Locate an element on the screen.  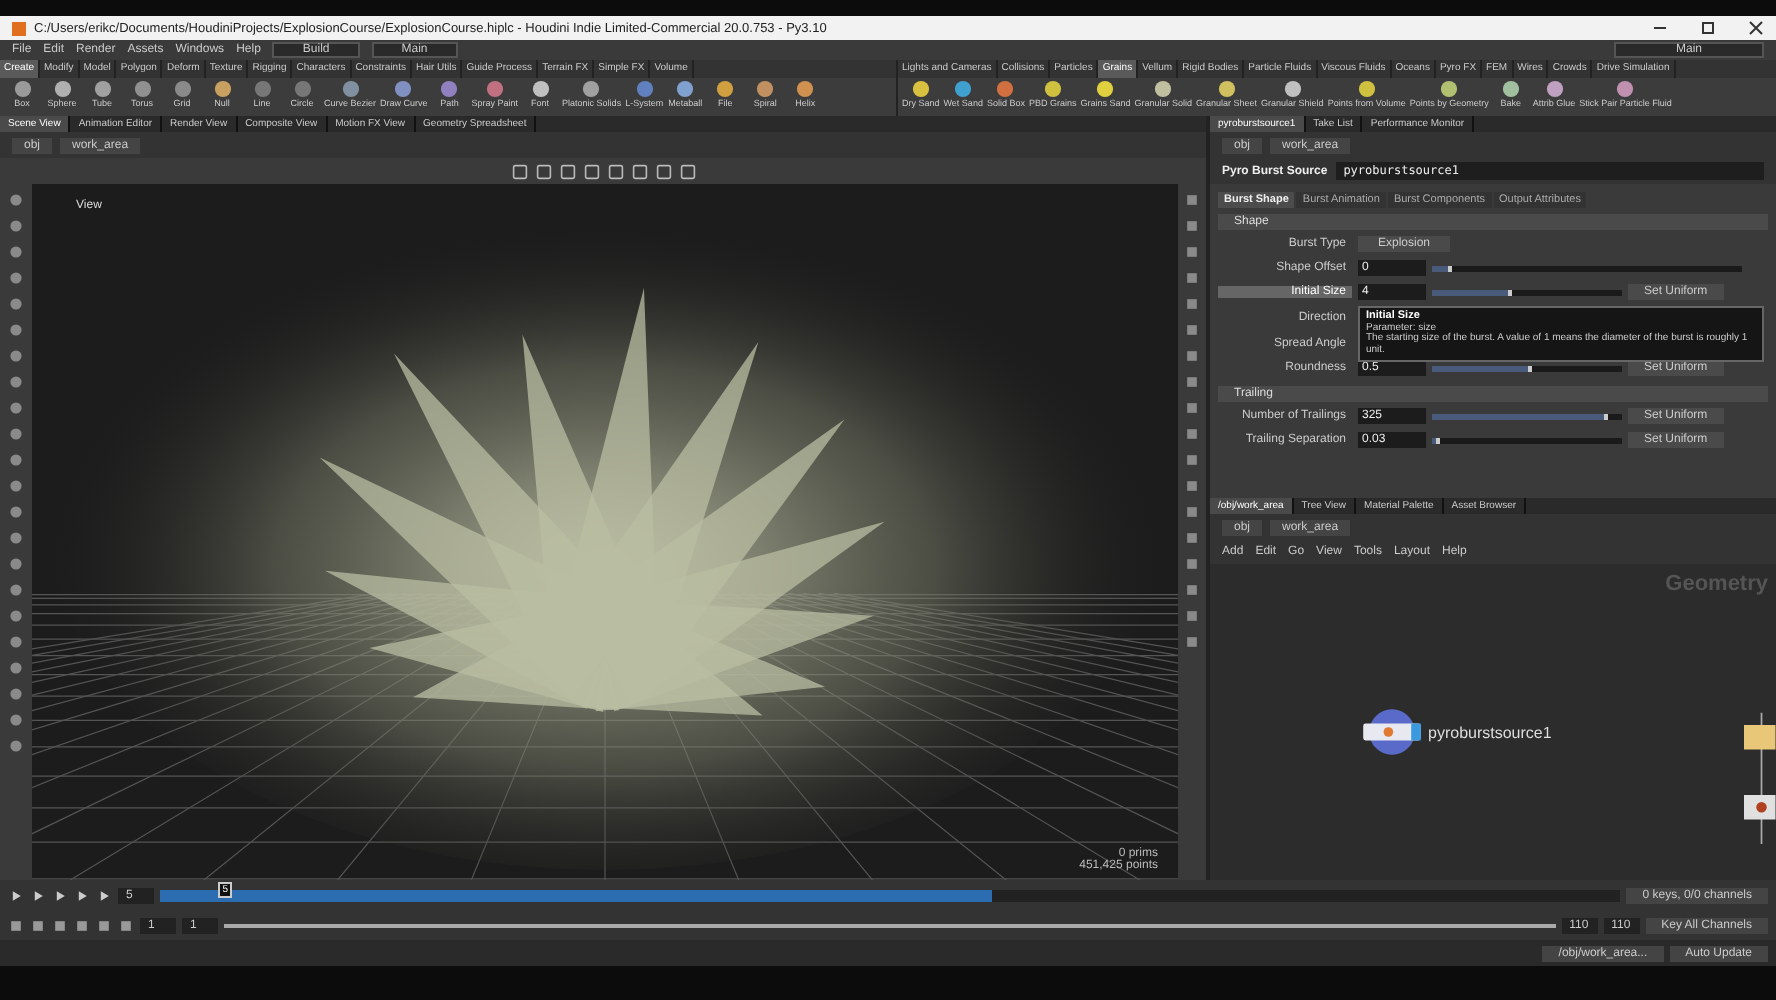
maximize-icon is located at coordinates (1708, 28).